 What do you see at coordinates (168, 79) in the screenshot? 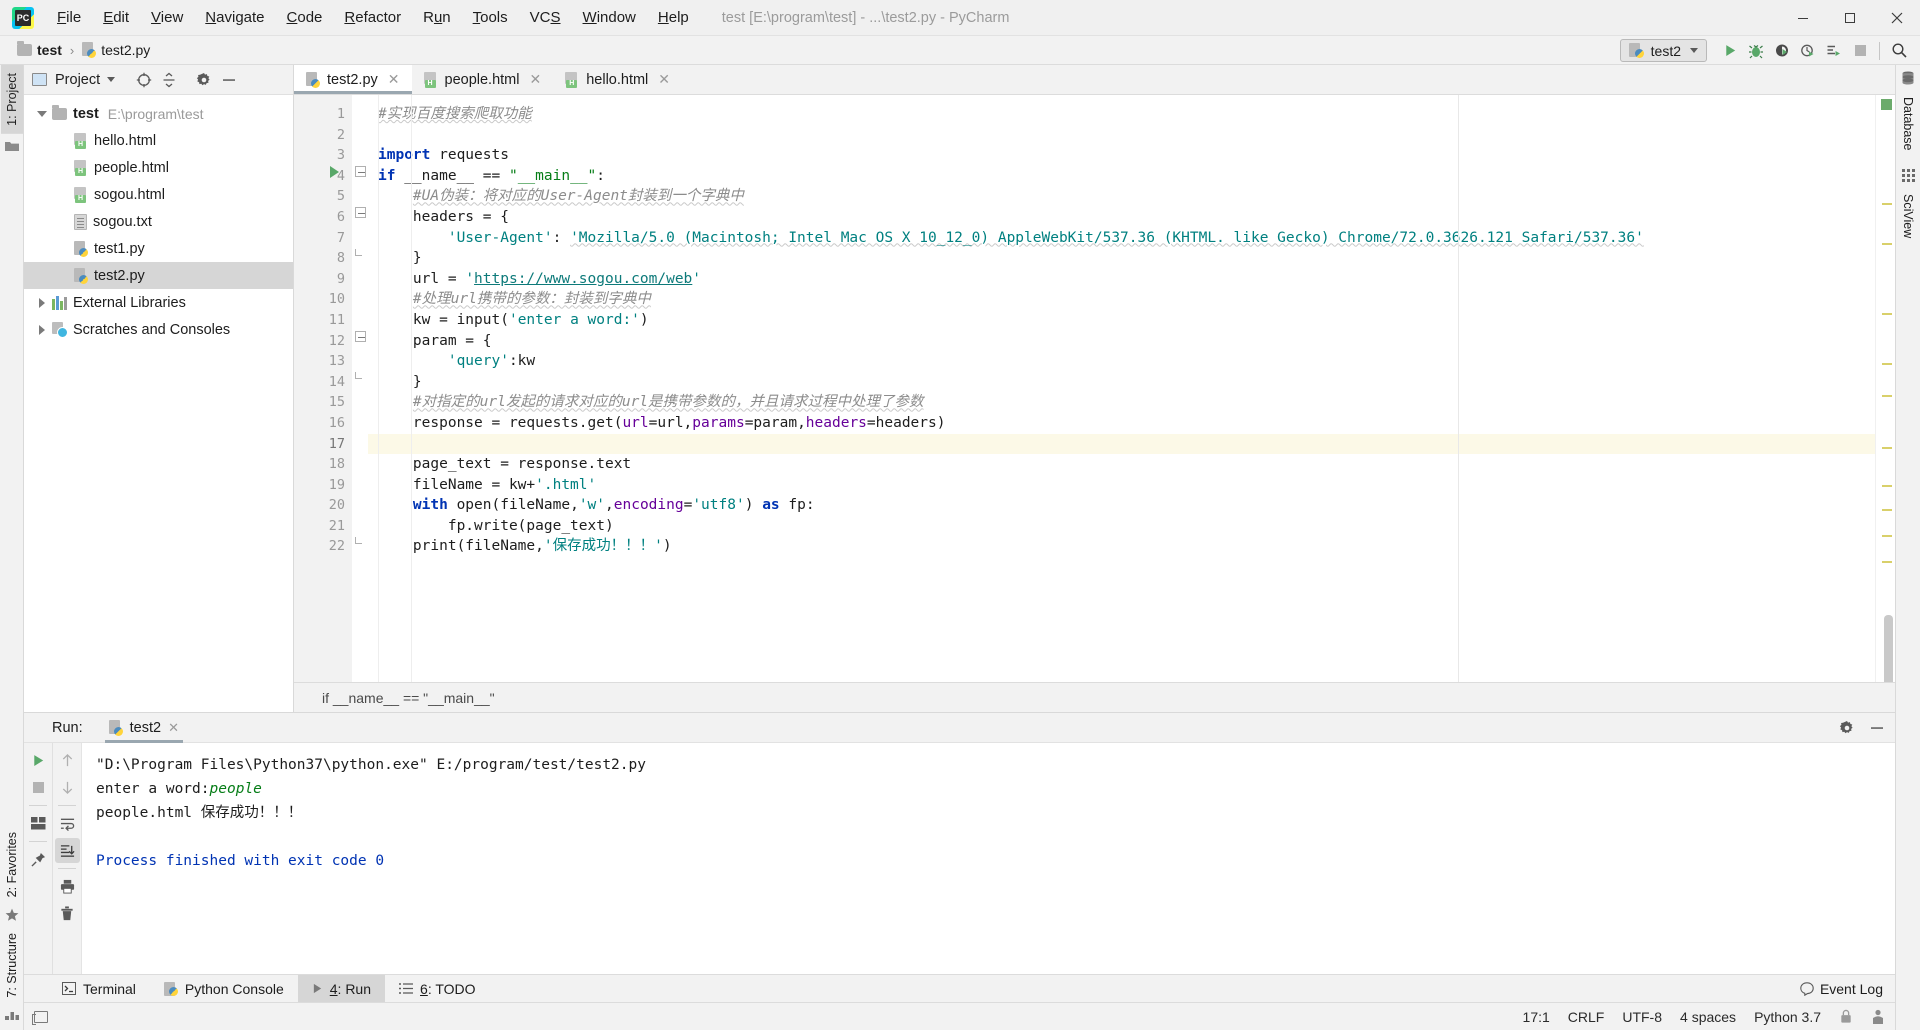
I see `collapse-all-button` at bounding box center [168, 79].